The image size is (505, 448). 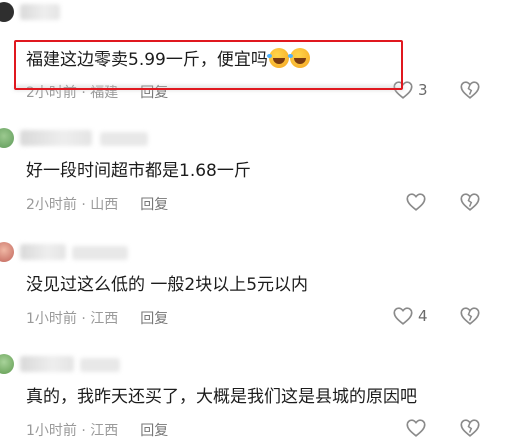 What do you see at coordinates (209, 88) in the screenshot?
I see `highlight-shadow` at bounding box center [209, 88].